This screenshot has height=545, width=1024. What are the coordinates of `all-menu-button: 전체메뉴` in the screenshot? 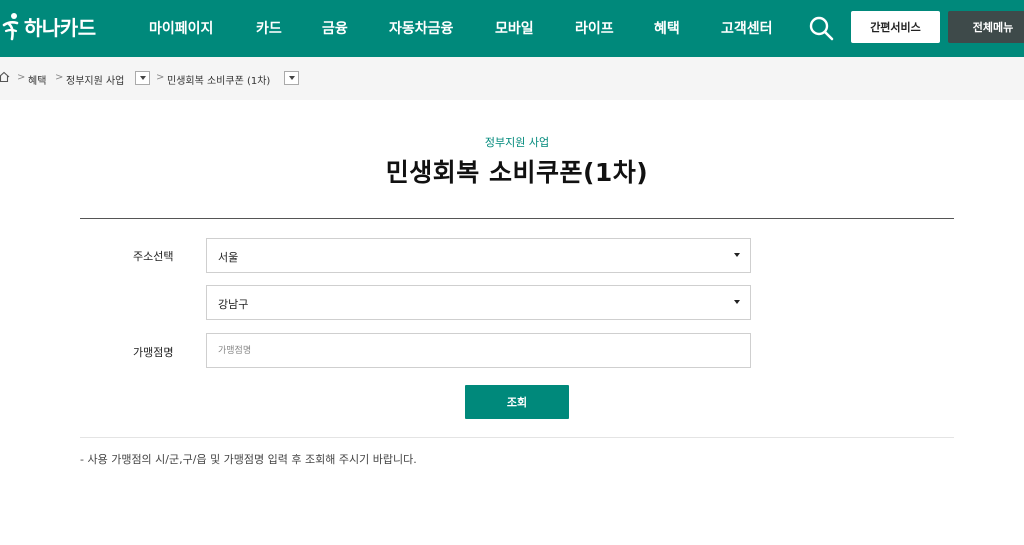 It's located at (986, 27).